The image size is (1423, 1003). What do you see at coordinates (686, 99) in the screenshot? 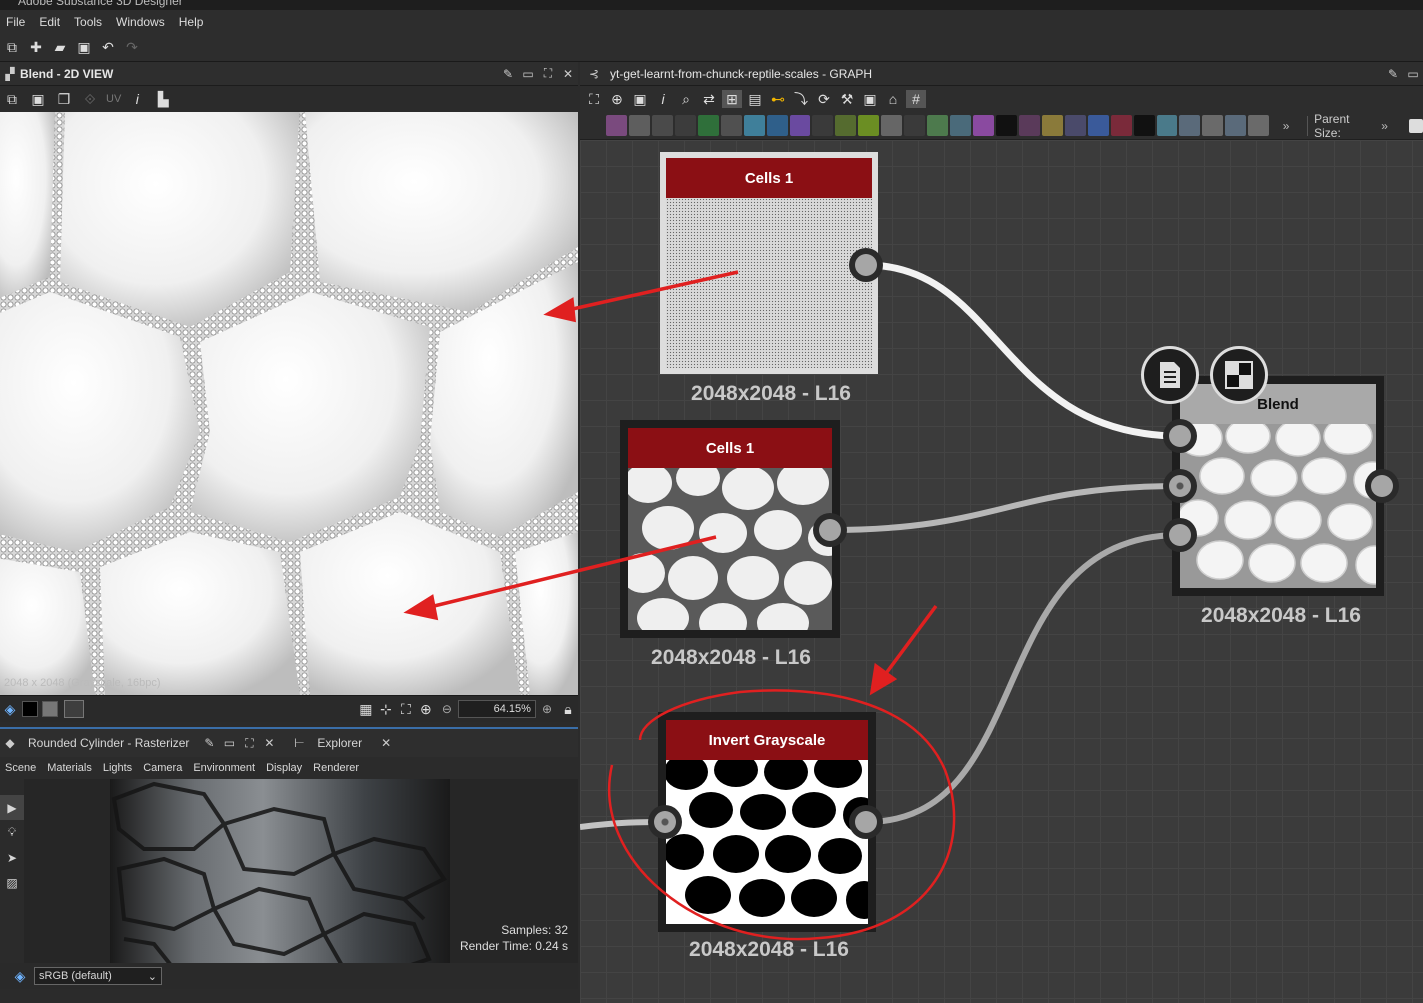
I see `search-icon: ⌕` at bounding box center [686, 99].